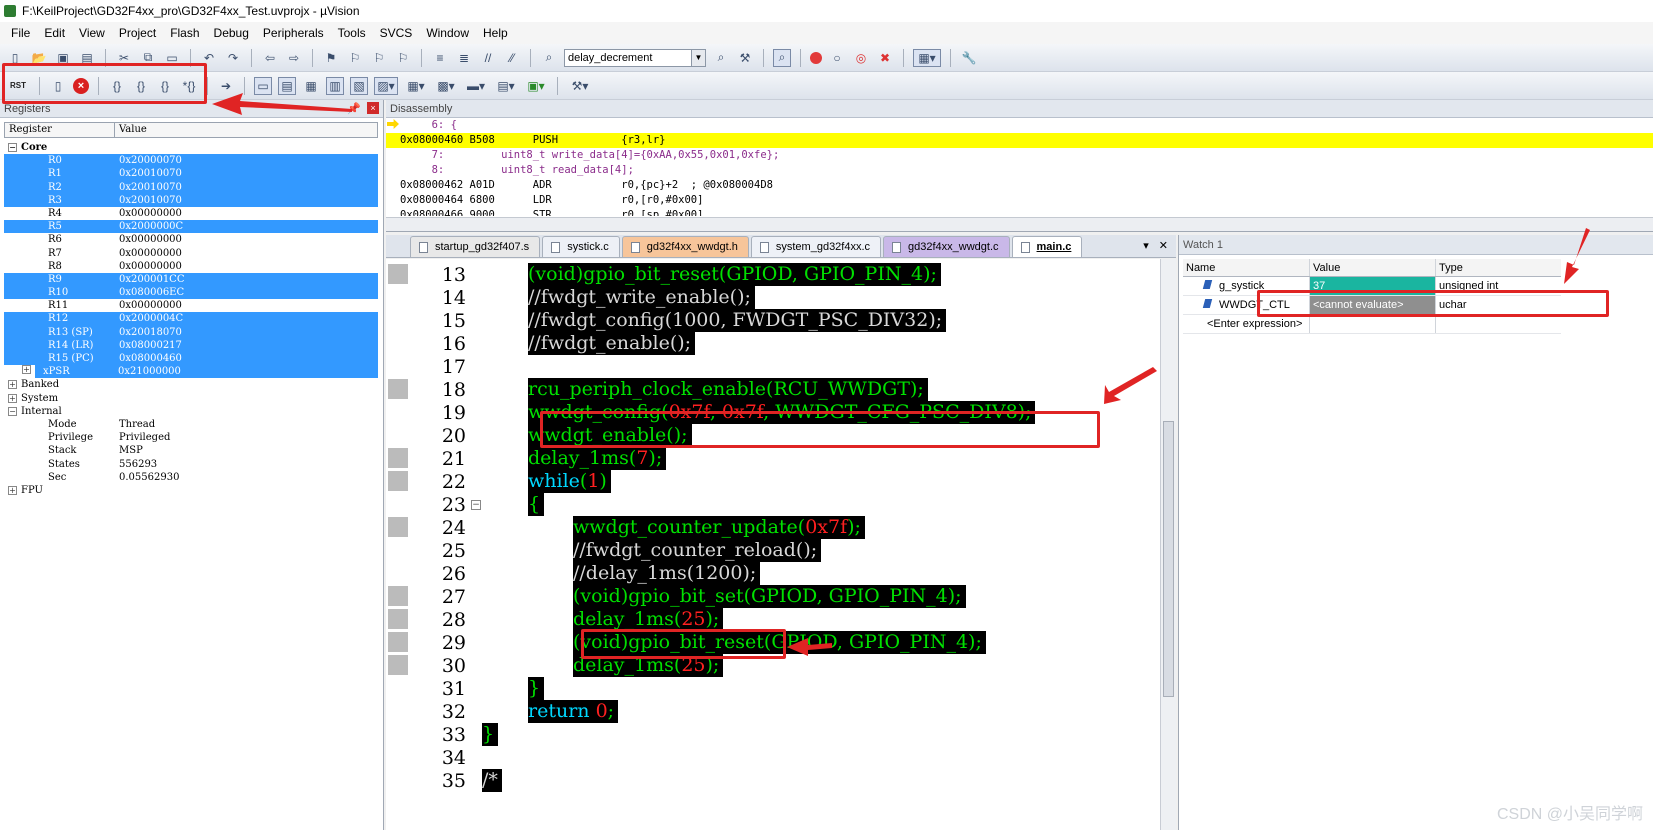  I want to click on code-line: 18 rcu_periph_clock_enable(RCU_WWDGT);, so click(771, 389).